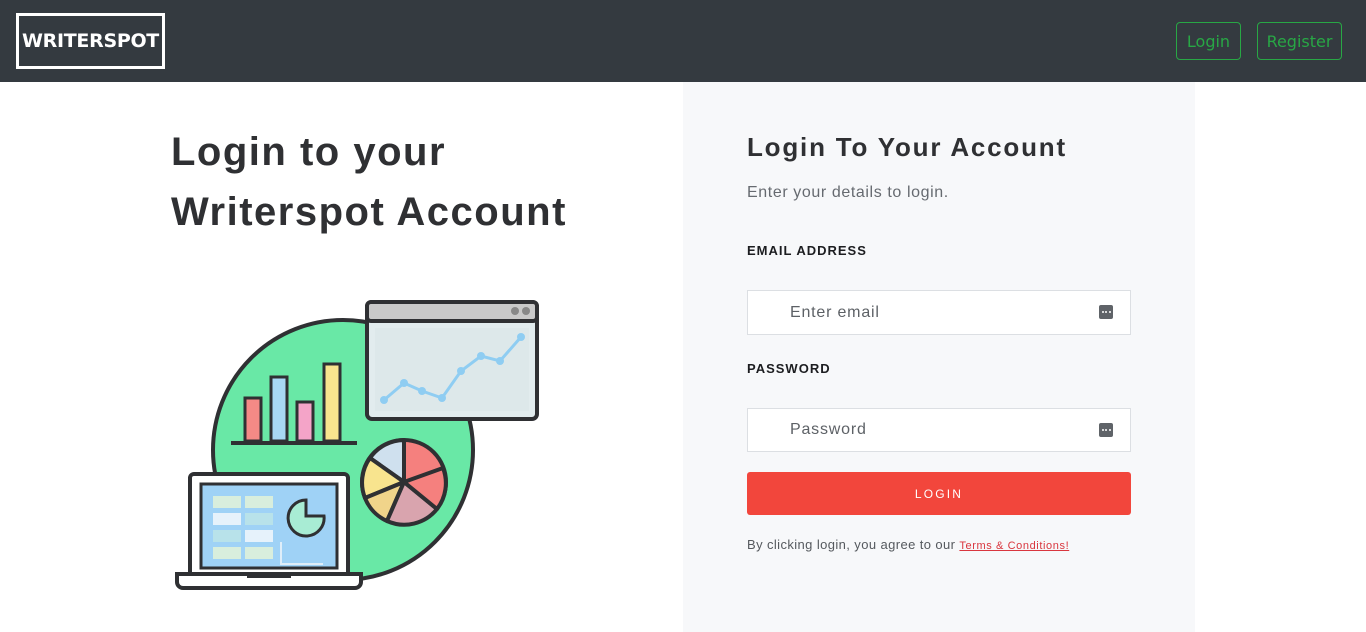 The height and width of the screenshot is (632, 1366). What do you see at coordinates (309, 152) in the screenshot?
I see `hero-heading-line1: Login to your` at bounding box center [309, 152].